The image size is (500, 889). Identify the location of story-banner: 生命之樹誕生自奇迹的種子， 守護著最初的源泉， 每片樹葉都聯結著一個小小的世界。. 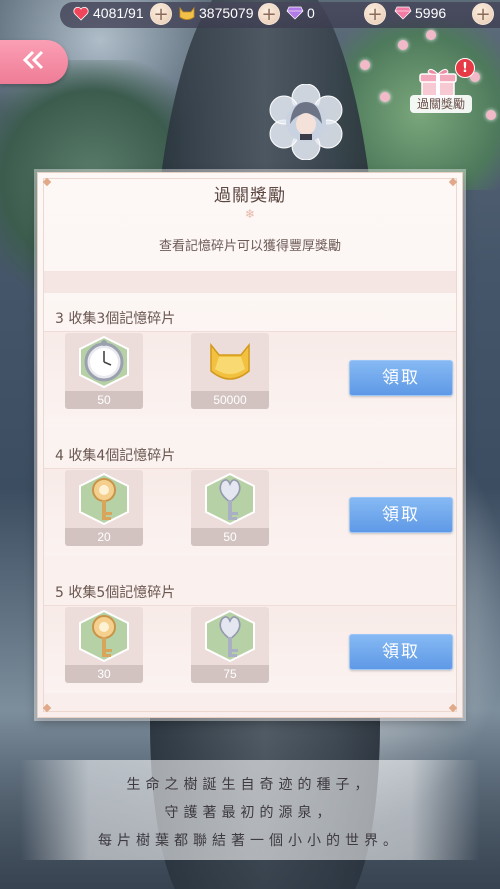
(250, 810).